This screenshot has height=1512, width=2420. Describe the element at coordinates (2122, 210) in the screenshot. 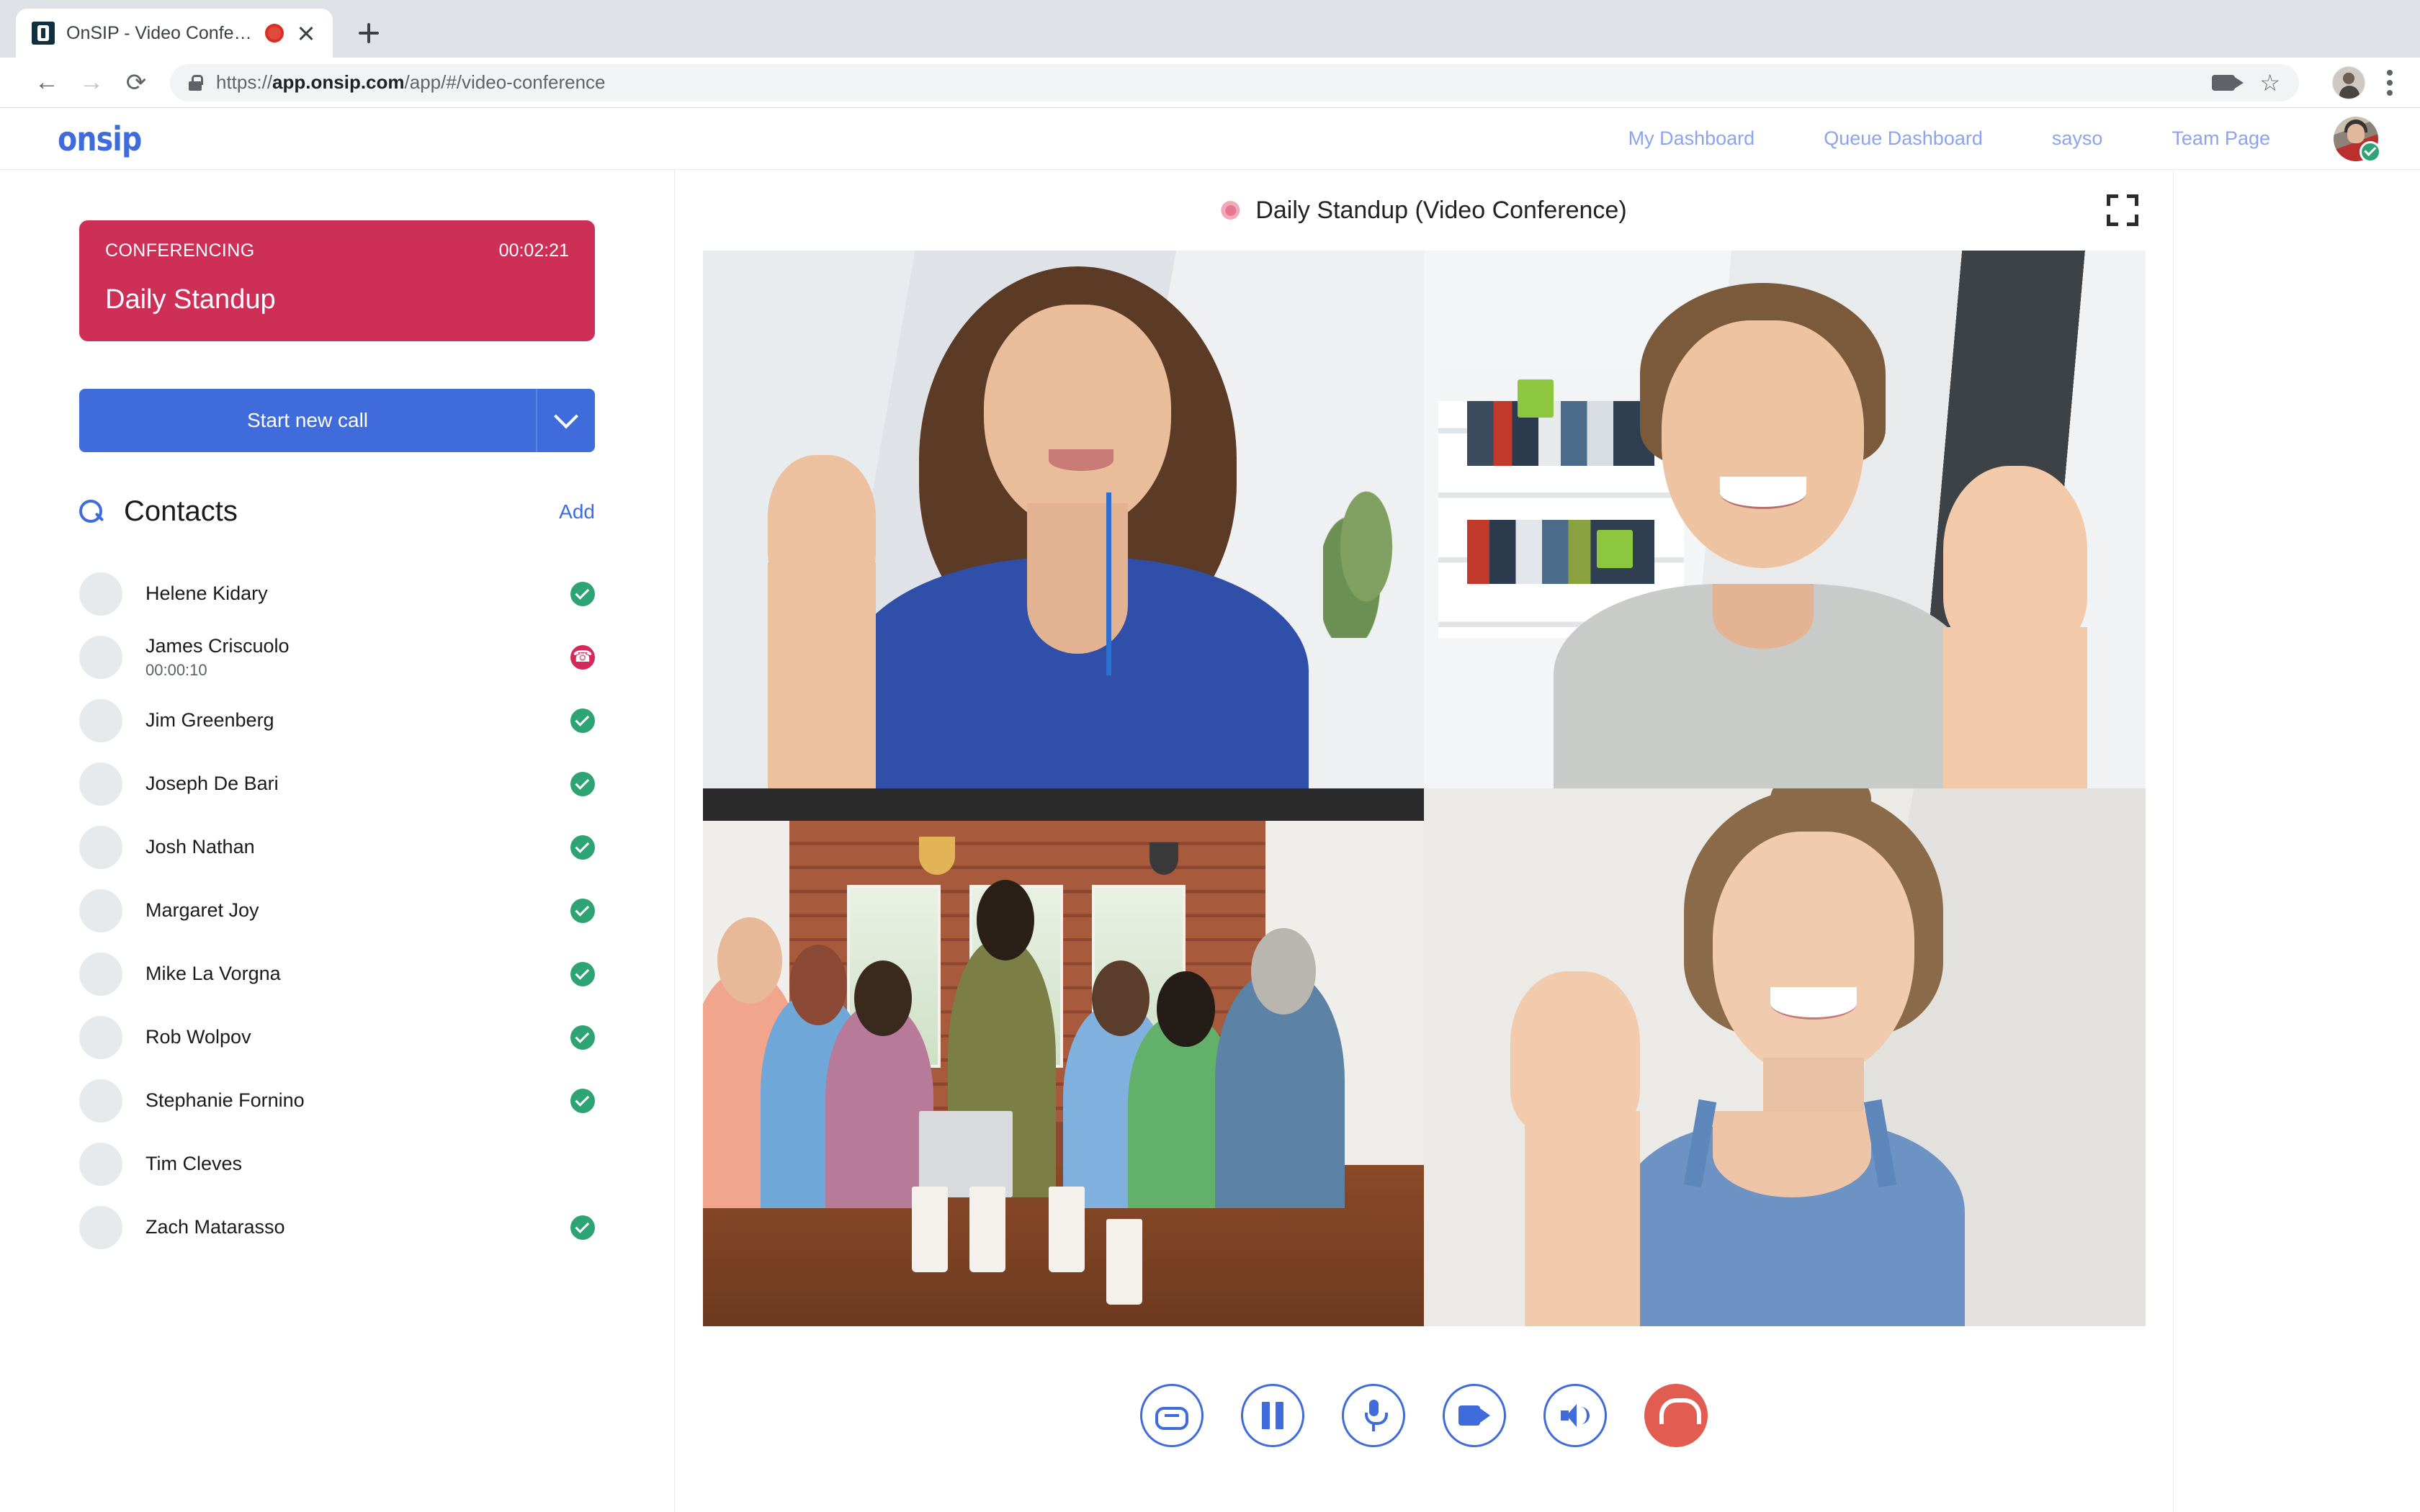

I see `fullscreen-icon` at that location.